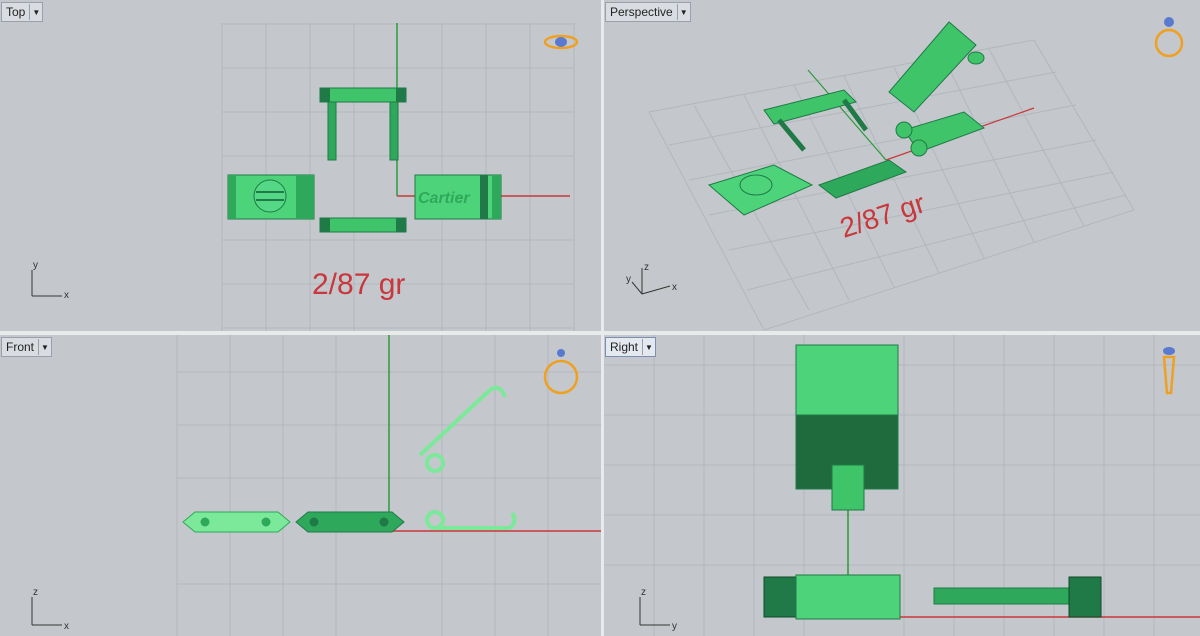 Image resolution: width=1200 pixels, height=636 pixels. What do you see at coordinates (641, 12) in the screenshot?
I see `tab-perspective-label: Perspective` at bounding box center [641, 12].